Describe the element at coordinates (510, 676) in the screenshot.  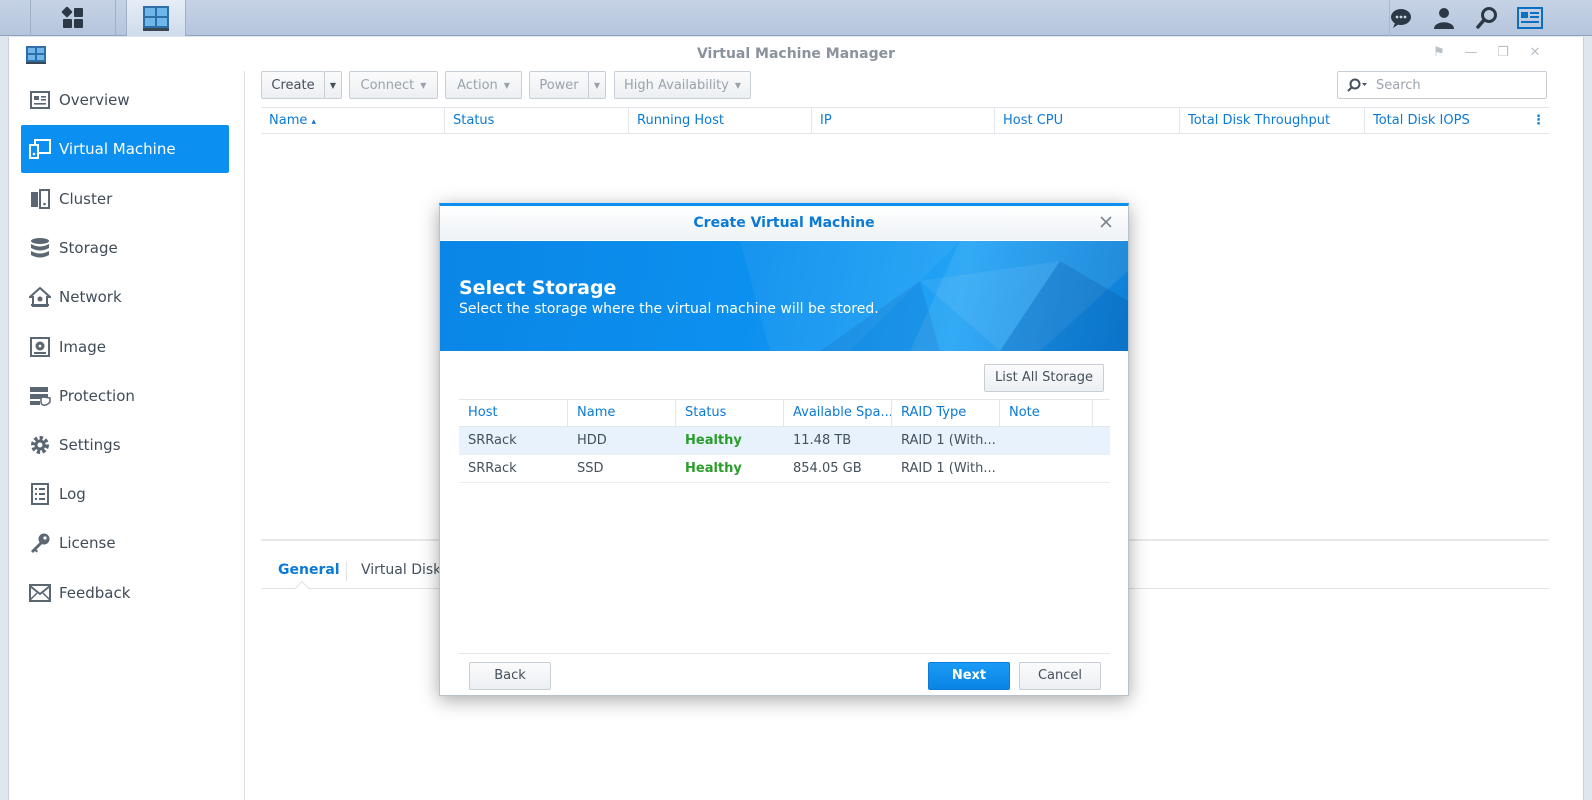
I see `back-button: Back` at that location.